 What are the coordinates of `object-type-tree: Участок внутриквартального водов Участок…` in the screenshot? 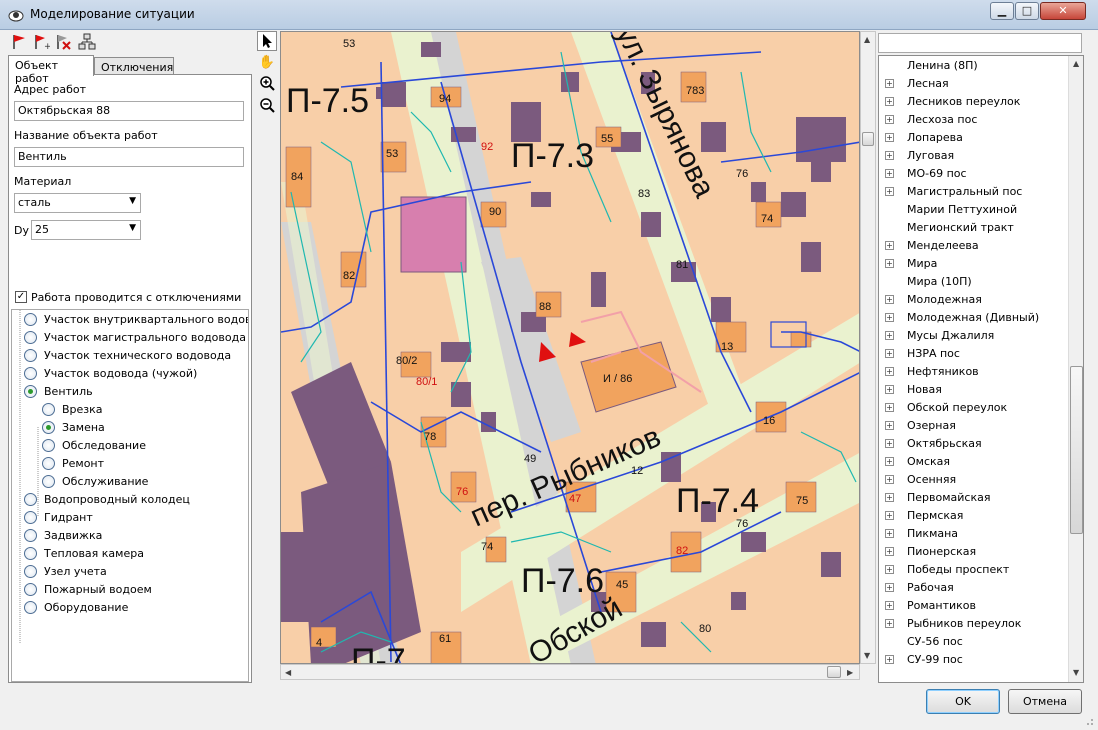 It's located at (130, 495).